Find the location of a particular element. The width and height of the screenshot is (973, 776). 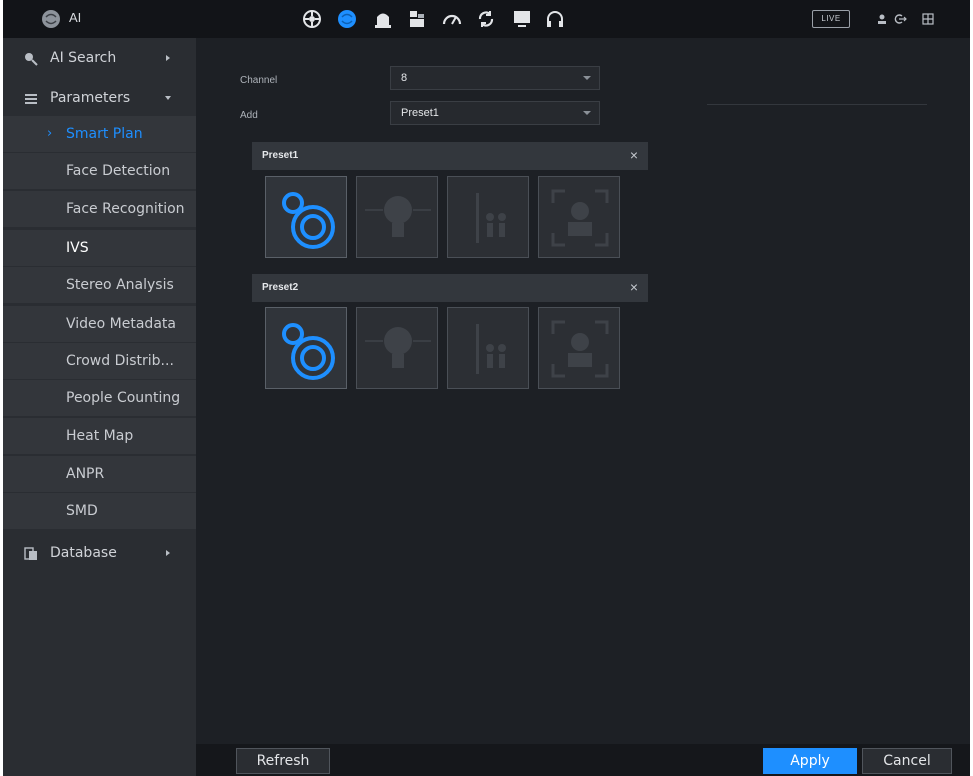

backup-icon is located at coordinates (486, 19).